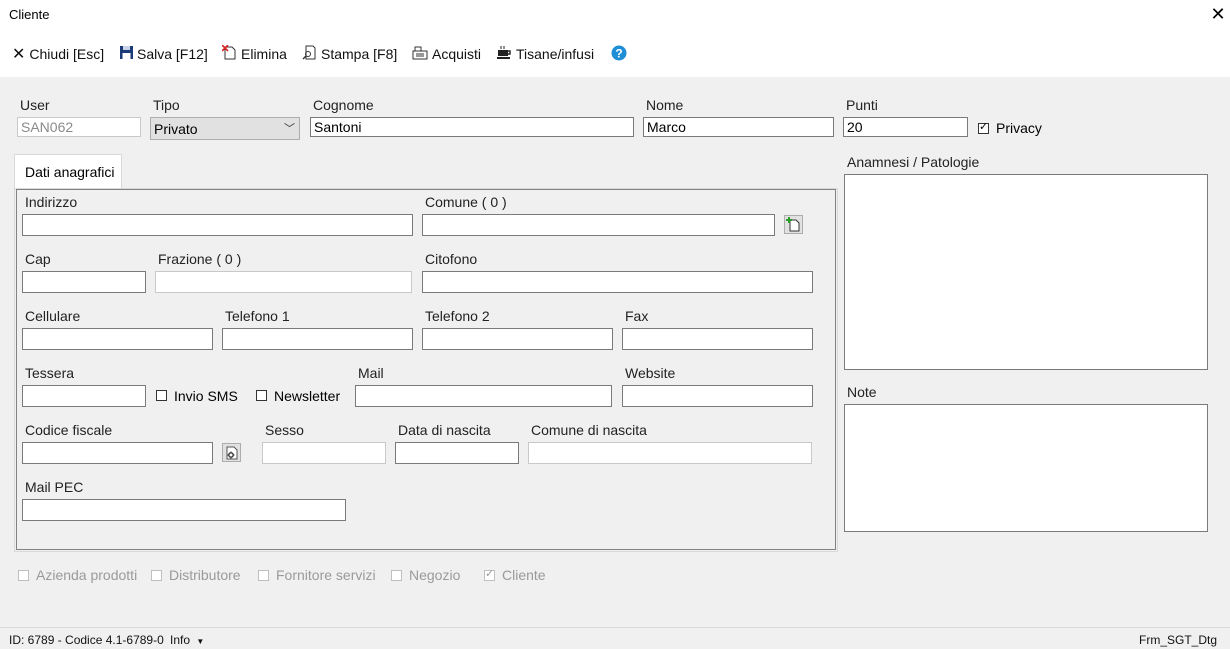 The image size is (1230, 649). Describe the element at coordinates (117, 339) in the screenshot. I see `cellulare-field` at that location.